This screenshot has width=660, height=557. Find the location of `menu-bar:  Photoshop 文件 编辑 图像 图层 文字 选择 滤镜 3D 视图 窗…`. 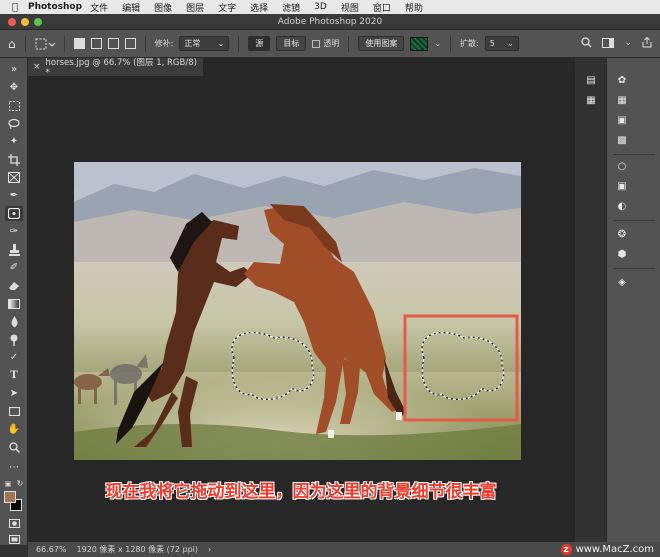

menu-bar:  Photoshop 文件 编辑 图像 图层 文字 选择 滤镜 3D 视图 窗… is located at coordinates (330, 7).